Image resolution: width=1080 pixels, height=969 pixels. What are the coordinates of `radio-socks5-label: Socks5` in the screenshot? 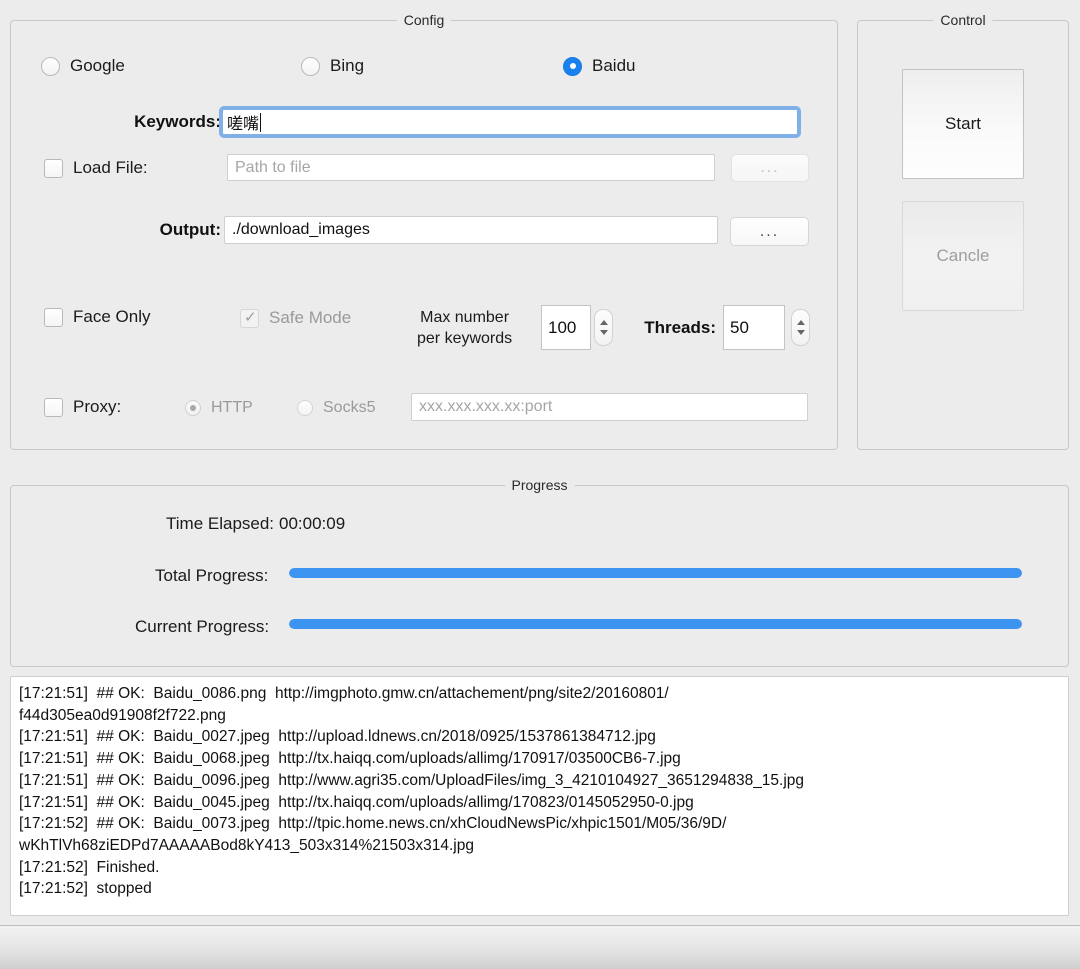 It's located at (349, 407).